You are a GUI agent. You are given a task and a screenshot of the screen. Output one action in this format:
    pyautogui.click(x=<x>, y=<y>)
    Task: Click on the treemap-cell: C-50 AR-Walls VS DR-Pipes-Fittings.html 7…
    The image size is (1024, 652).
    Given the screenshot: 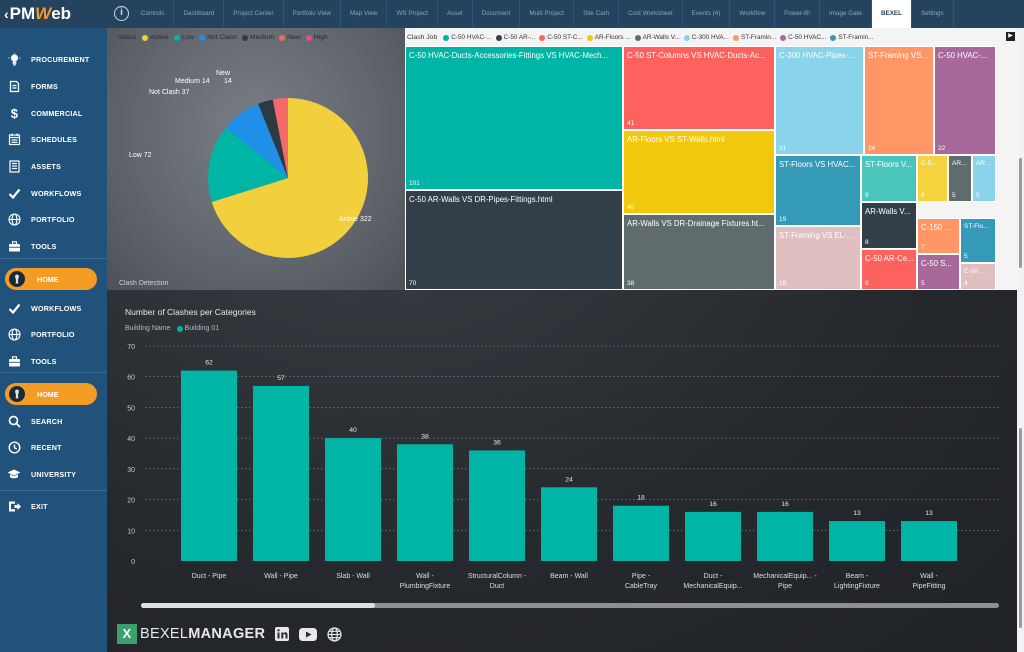 What is the action you would take?
    pyautogui.click(x=514, y=240)
    